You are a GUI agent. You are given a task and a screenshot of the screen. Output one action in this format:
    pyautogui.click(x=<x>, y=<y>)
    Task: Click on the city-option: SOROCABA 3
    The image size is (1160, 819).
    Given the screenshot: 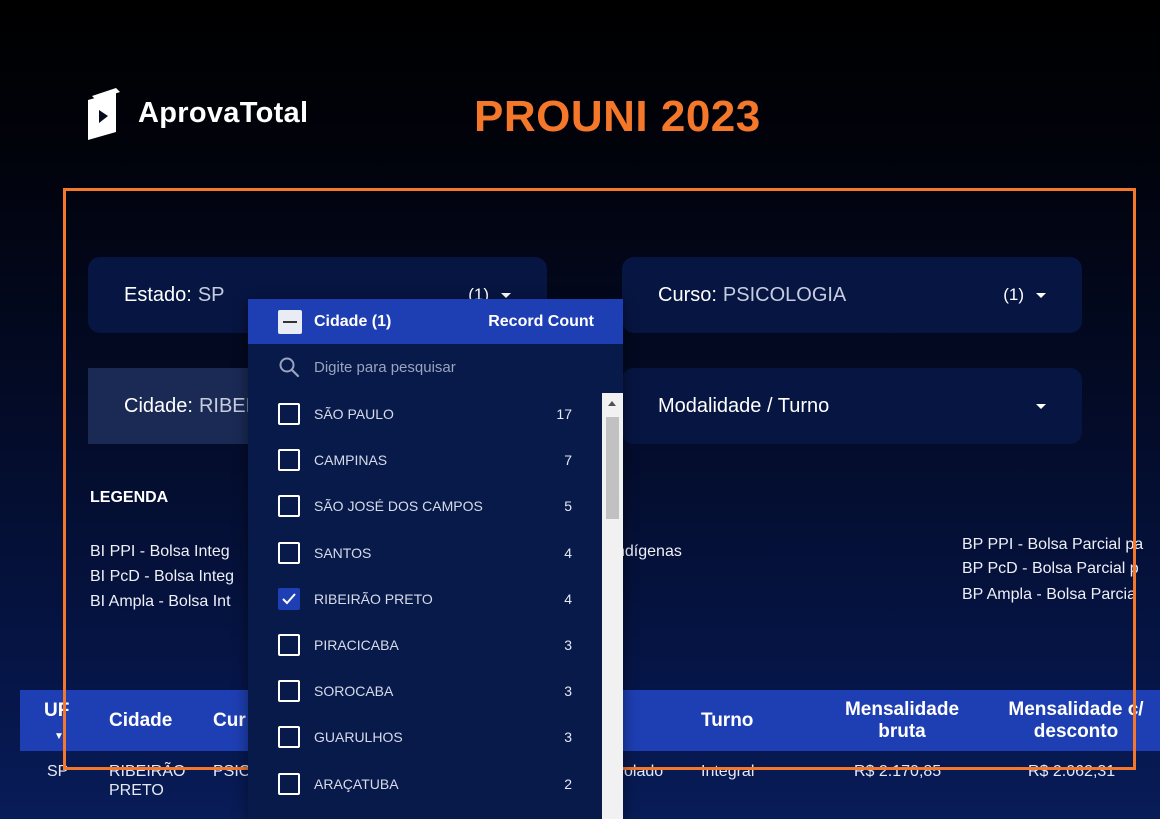 What is the action you would take?
    pyautogui.click(x=424, y=691)
    